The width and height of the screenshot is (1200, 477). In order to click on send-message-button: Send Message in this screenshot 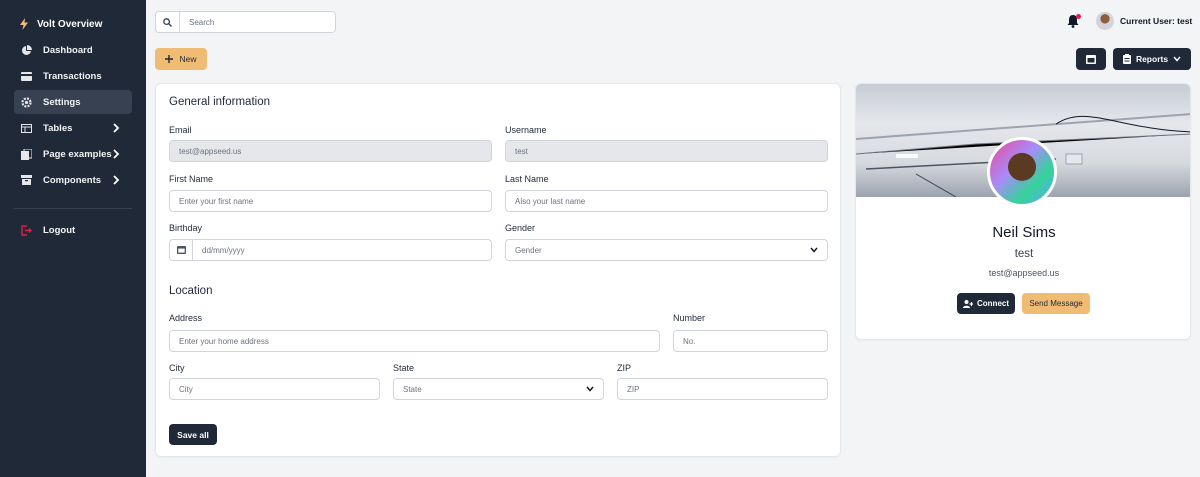, I will do `click(1056, 303)`.